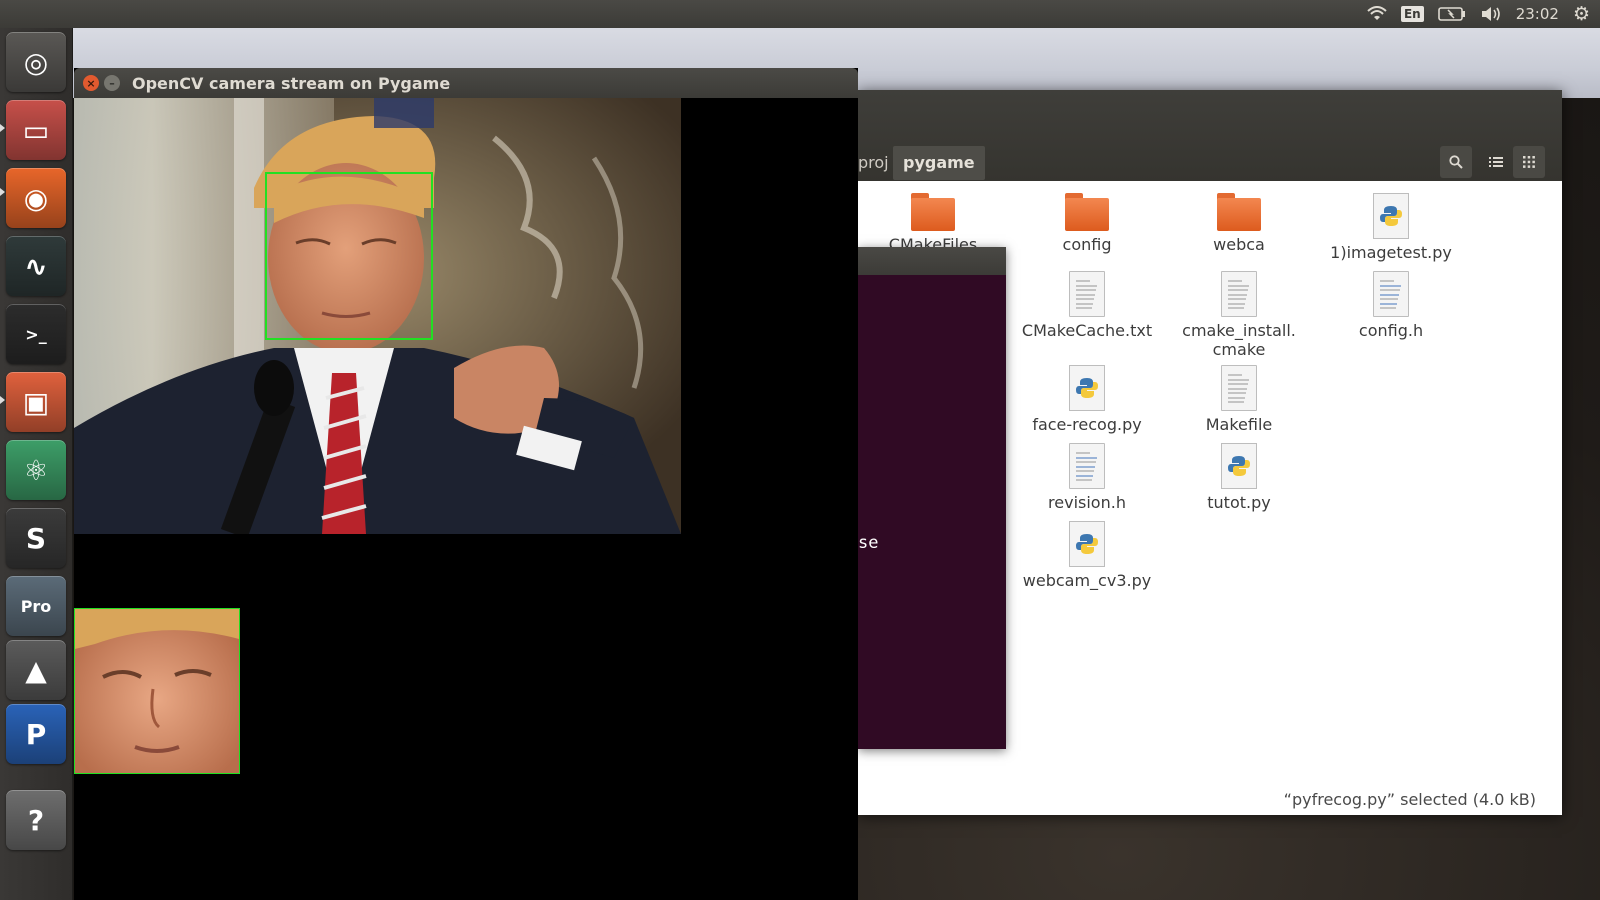 The image size is (1600, 900). I want to click on launcher-stacked-apps: P, so click(36, 734).